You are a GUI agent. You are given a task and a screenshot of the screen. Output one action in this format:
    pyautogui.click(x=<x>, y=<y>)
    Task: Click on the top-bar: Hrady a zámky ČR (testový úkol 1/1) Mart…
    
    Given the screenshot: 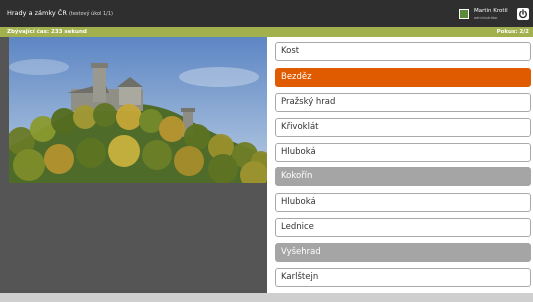 What is the action you would take?
    pyautogui.click(x=266, y=13)
    